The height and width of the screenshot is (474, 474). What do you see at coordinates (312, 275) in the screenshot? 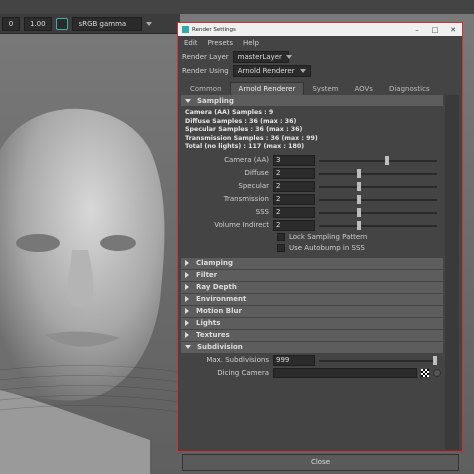
I see `section-filter: Filter` at bounding box center [312, 275].